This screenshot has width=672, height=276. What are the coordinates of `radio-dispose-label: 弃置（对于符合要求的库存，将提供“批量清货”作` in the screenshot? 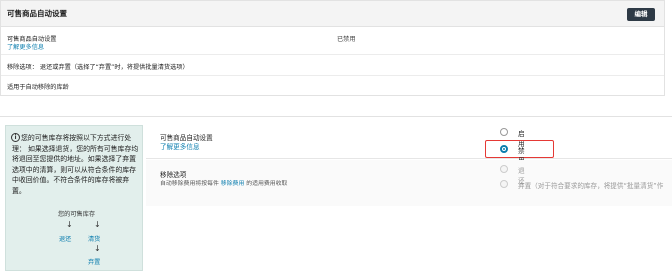 It's located at (591, 186).